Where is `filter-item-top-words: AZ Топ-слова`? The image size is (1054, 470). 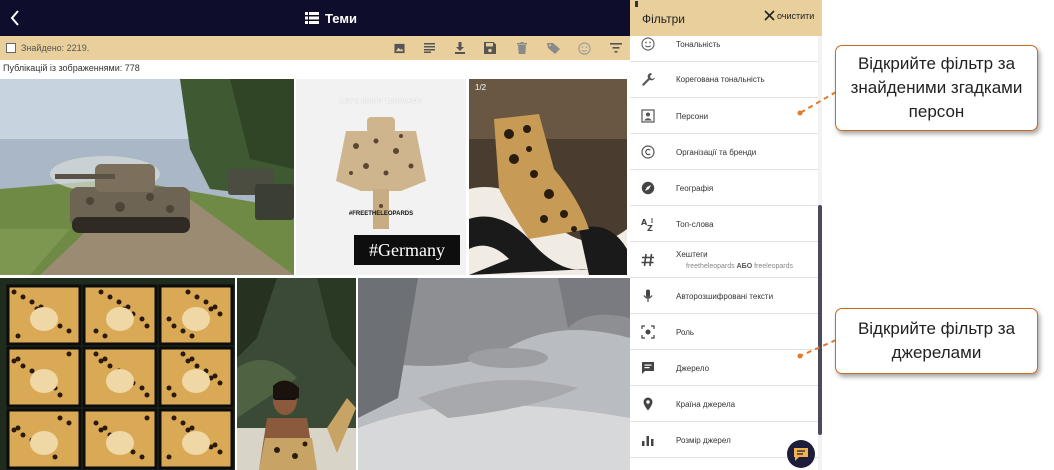
filter-item-top-words: AZ Топ-слова is located at coordinates (724, 224).